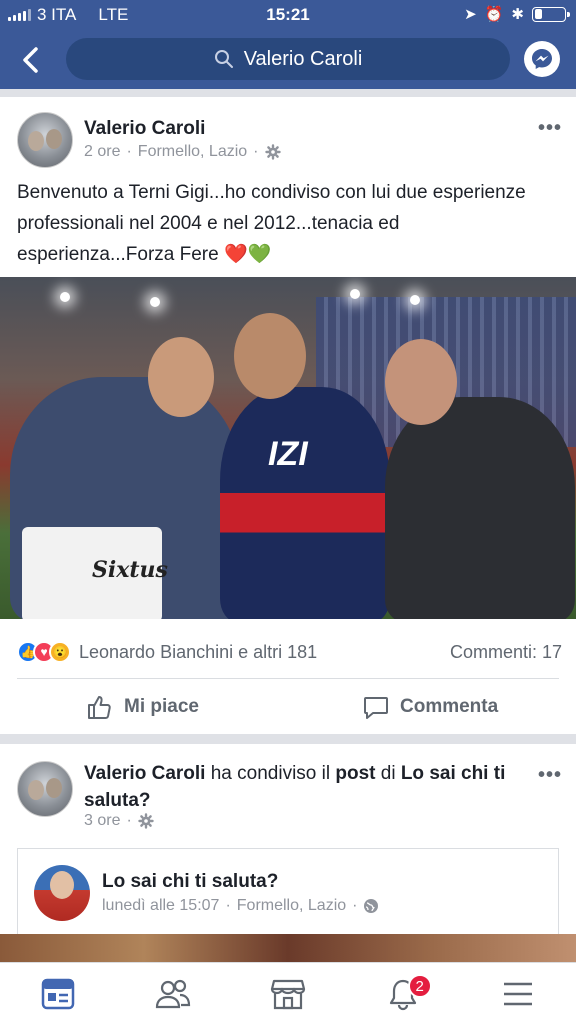 This screenshot has width=576, height=1024. I want to click on globe-icon, so click(371, 906).